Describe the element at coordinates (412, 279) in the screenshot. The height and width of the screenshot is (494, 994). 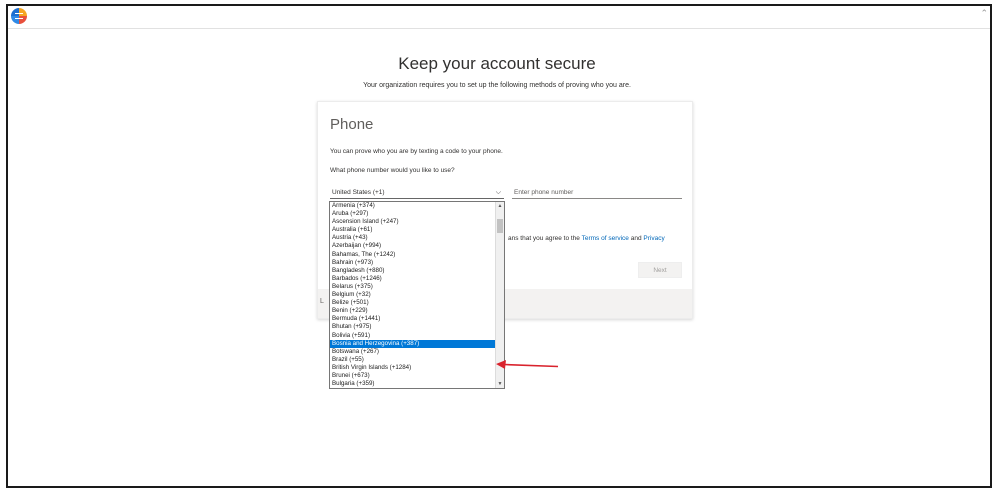
I see `dropdown-option: Barbados (+1246)` at that location.